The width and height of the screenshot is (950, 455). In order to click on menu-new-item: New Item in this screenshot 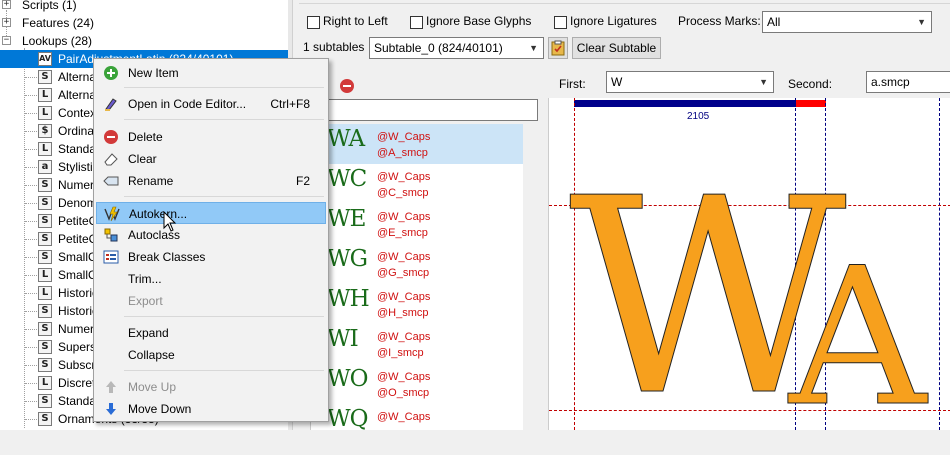, I will do `click(211, 73)`.